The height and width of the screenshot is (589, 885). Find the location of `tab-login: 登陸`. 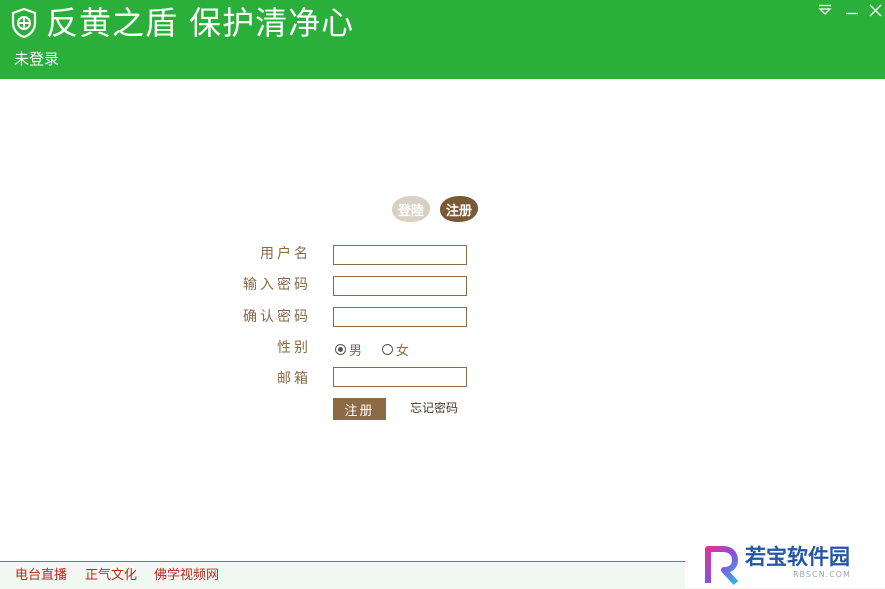

tab-login: 登陸 is located at coordinates (411, 209).